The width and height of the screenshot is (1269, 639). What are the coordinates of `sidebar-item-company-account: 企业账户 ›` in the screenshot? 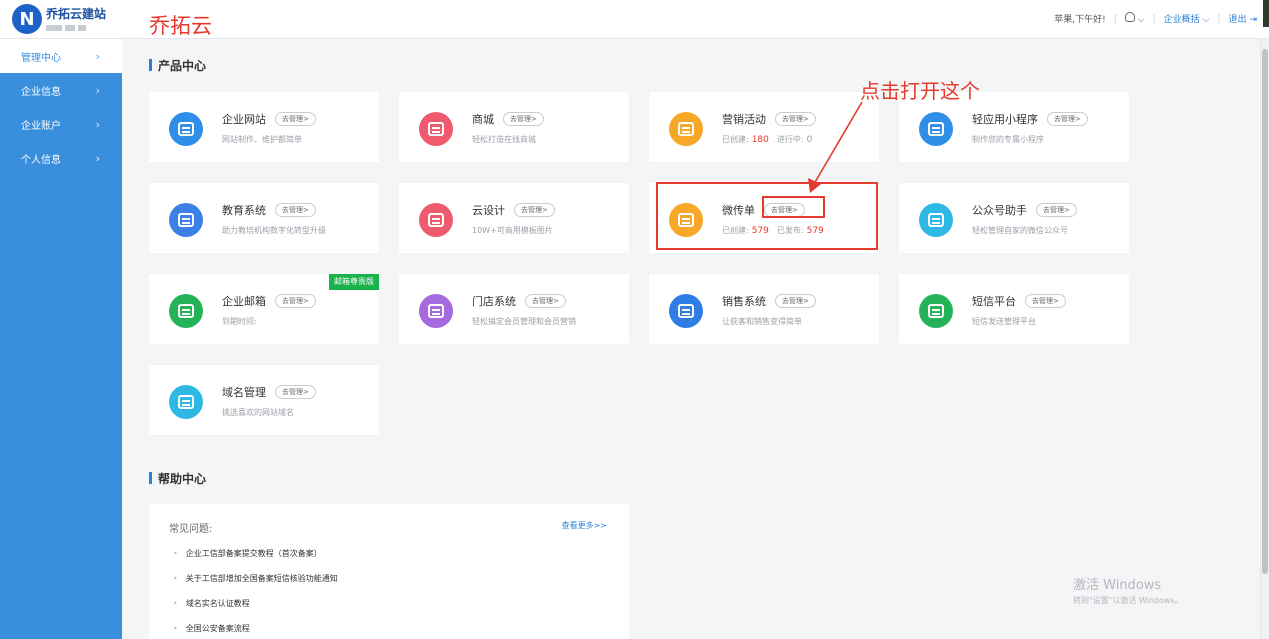 It's located at (61, 124).